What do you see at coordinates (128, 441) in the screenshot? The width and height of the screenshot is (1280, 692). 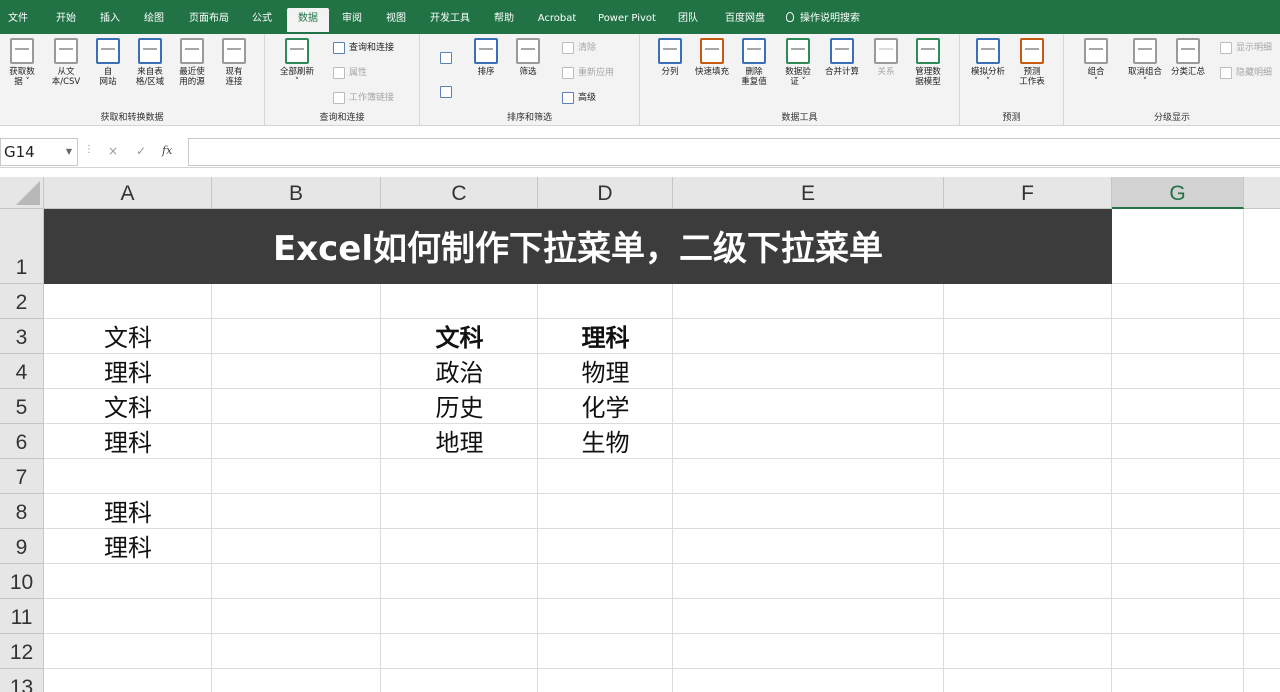 I see `cell-a6: 理科` at bounding box center [128, 441].